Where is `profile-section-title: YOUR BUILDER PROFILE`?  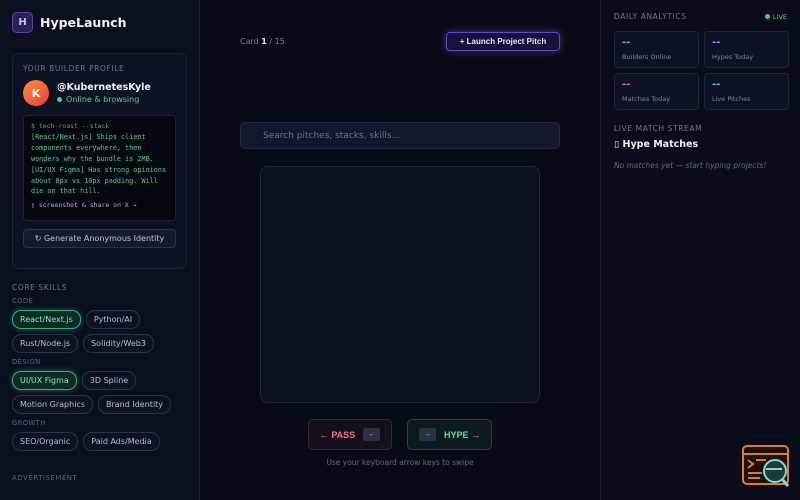
profile-section-title: YOUR BUILDER PROFILE is located at coordinates (74, 68).